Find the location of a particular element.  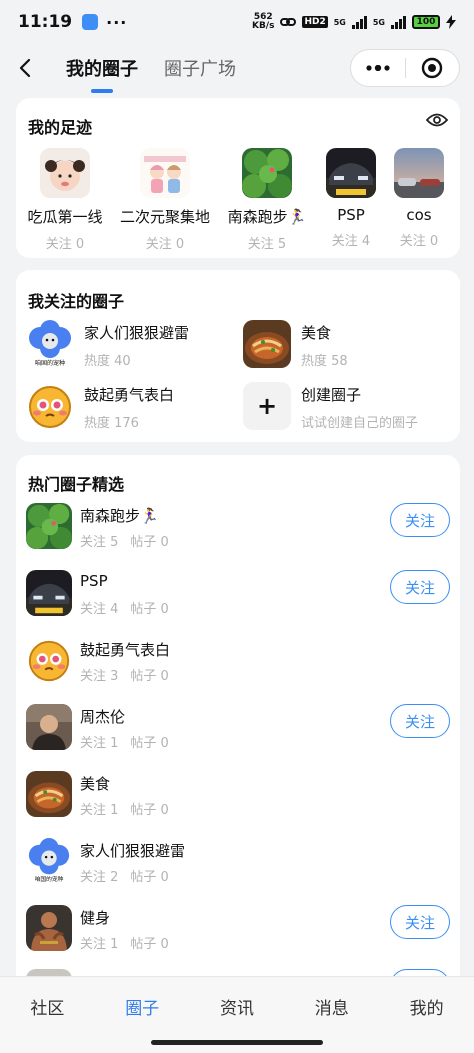

circle-stats: 关注 2 帖子 0 is located at coordinates (124, 875).